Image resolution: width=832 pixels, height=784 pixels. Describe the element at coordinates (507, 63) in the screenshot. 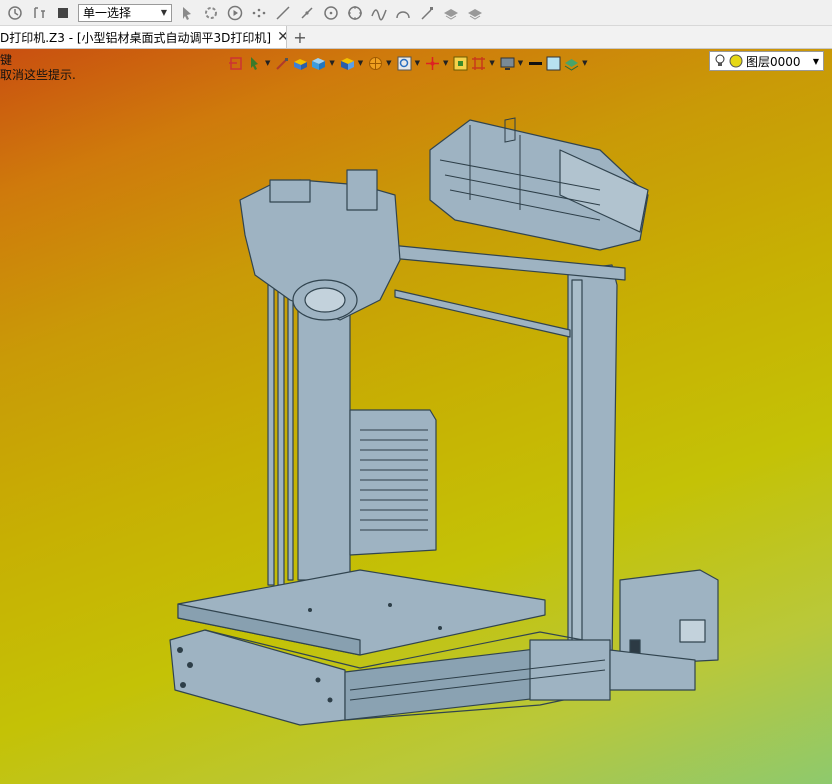

I see `display-icon` at that location.